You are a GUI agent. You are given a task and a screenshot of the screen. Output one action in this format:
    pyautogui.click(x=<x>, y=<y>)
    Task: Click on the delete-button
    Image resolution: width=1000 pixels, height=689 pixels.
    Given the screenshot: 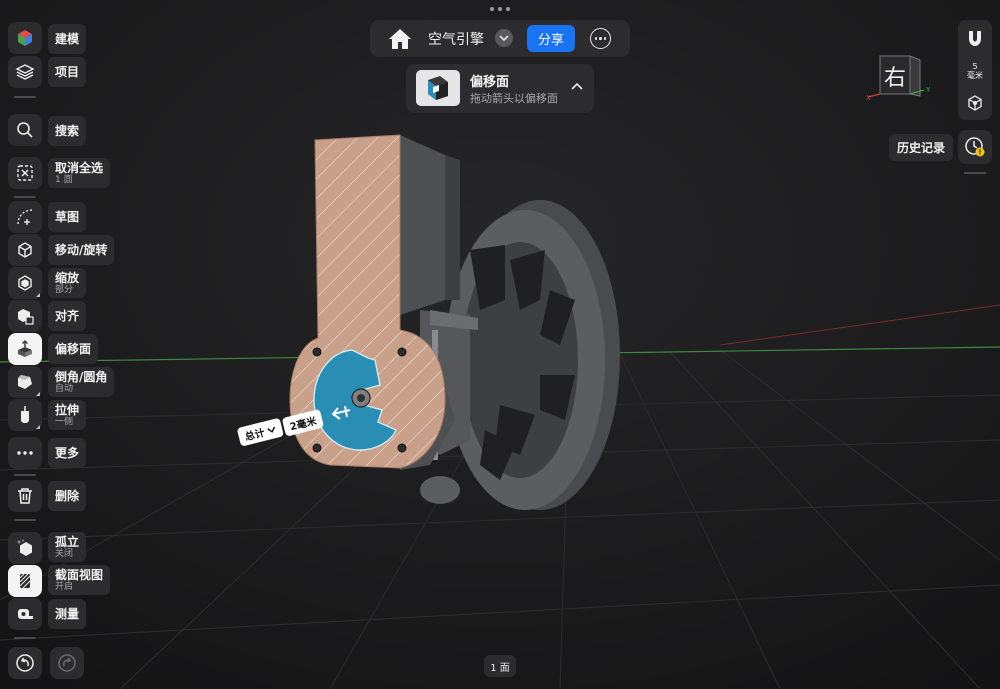 What is the action you would take?
    pyautogui.click(x=25, y=496)
    